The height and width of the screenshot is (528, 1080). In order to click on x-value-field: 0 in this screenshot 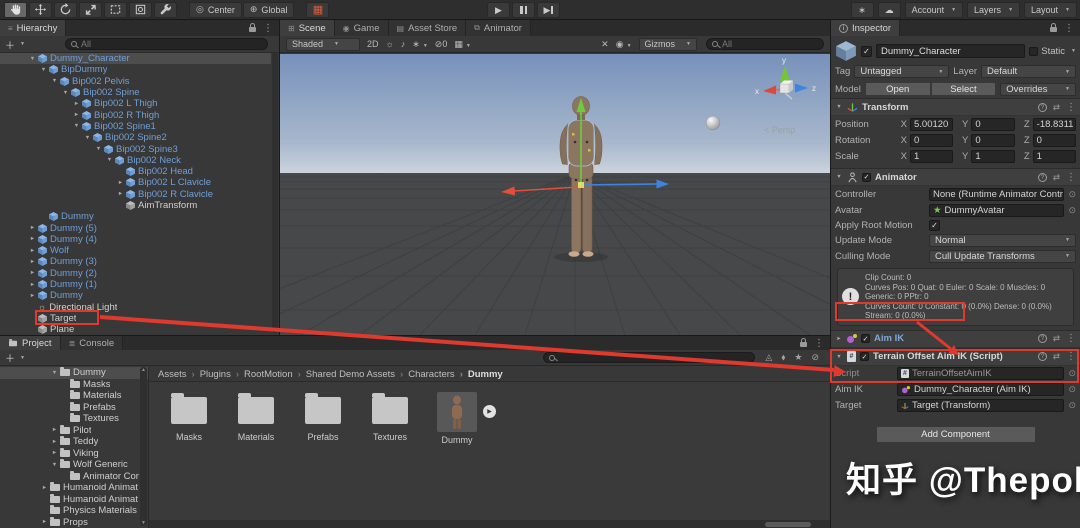, I will do `click(932, 140)`.